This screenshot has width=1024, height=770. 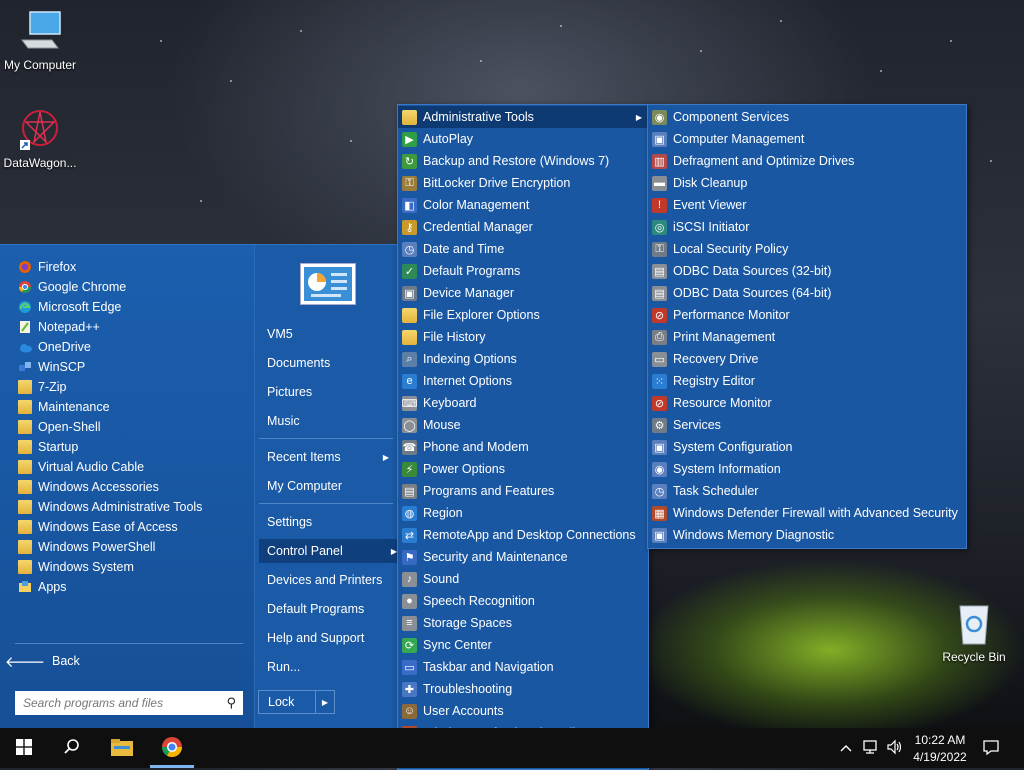 What do you see at coordinates (523, 491) in the screenshot?
I see `cp-item-programs-and-features: ▤ Programs and Features` at bounding box center [523, 491].